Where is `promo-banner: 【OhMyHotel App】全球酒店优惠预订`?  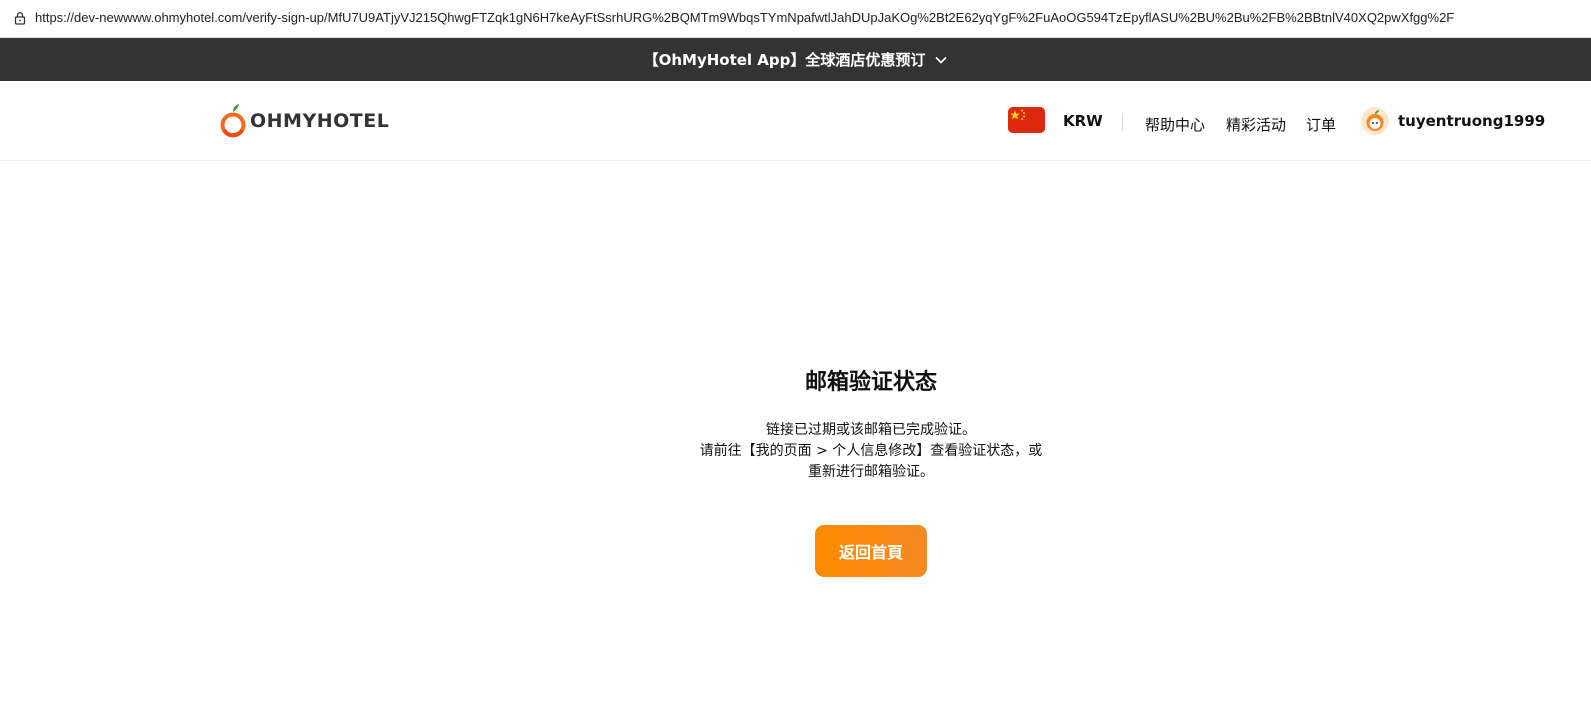 promo-banner: 【OhMyHotel App】全球酒店优惠预订 is located at coordinates (795, 59).